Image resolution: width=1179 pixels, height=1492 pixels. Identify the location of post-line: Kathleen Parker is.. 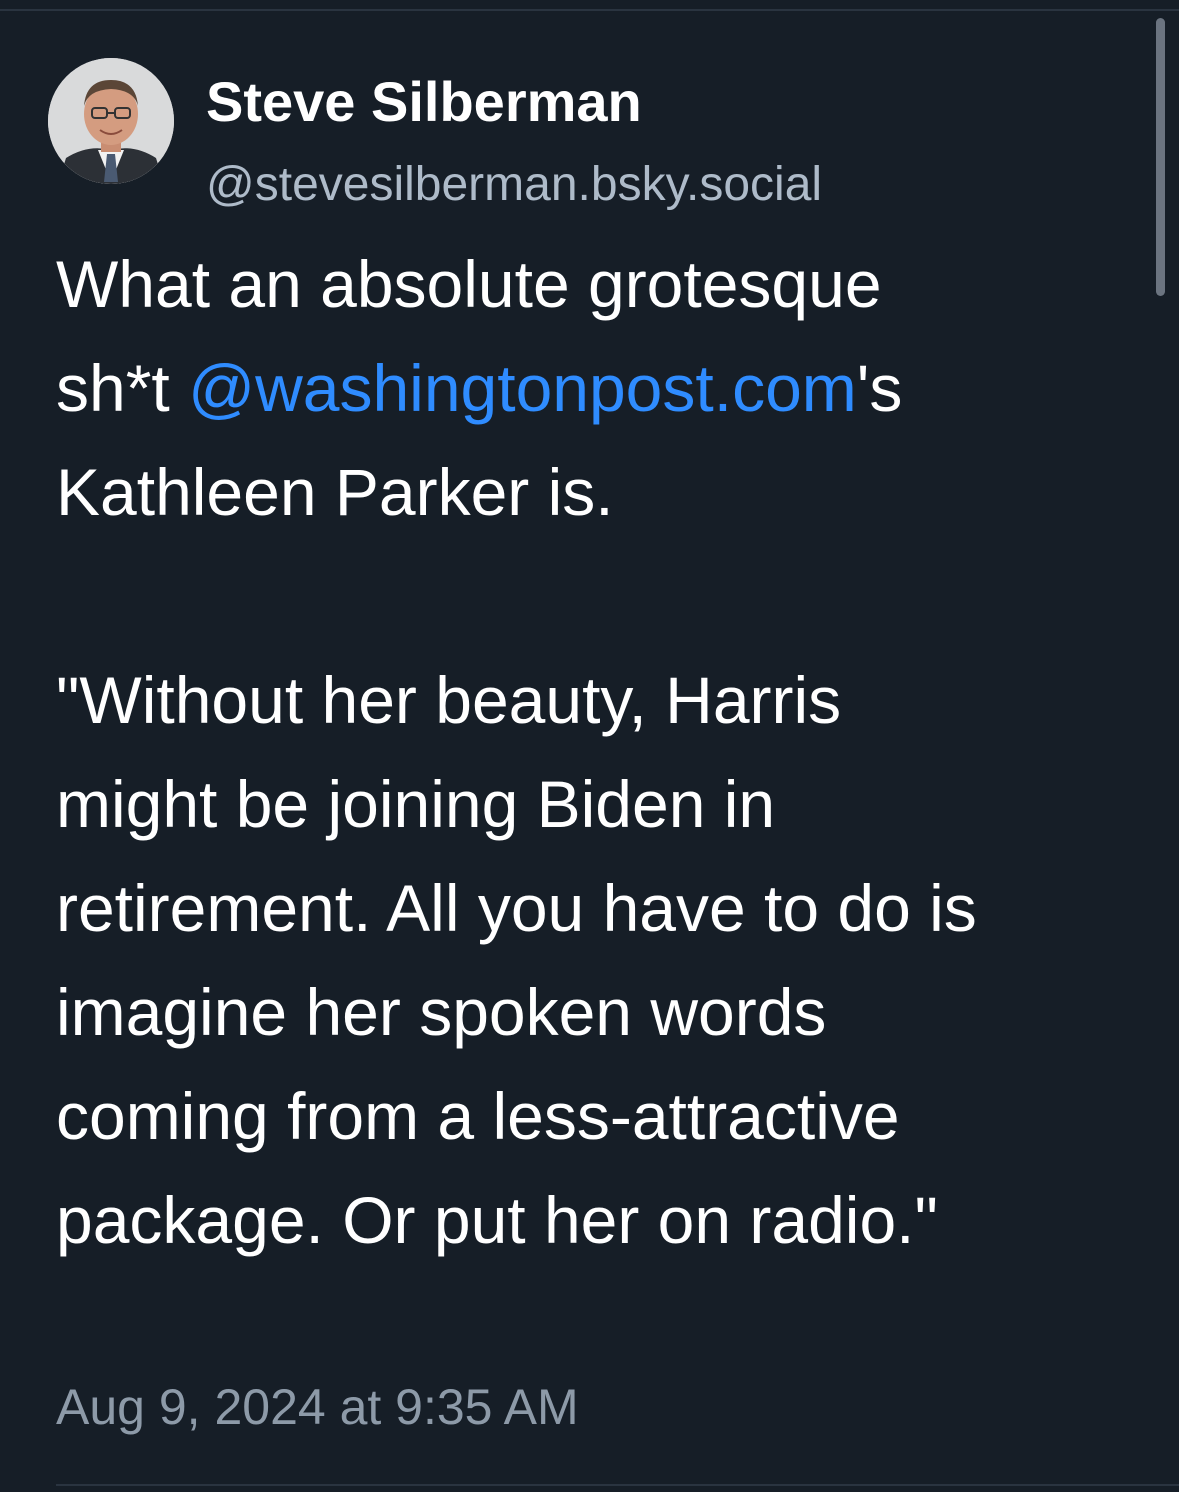
(335, 492).